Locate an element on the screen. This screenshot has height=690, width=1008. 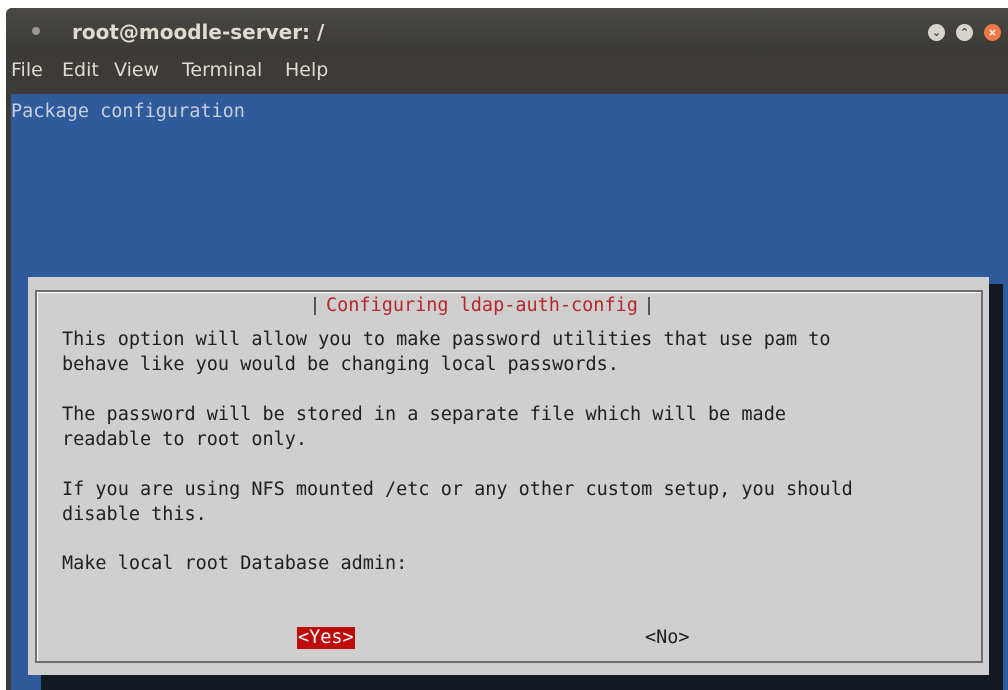
window-title: root@moodle-server: / is located at coordinates (198, 32).